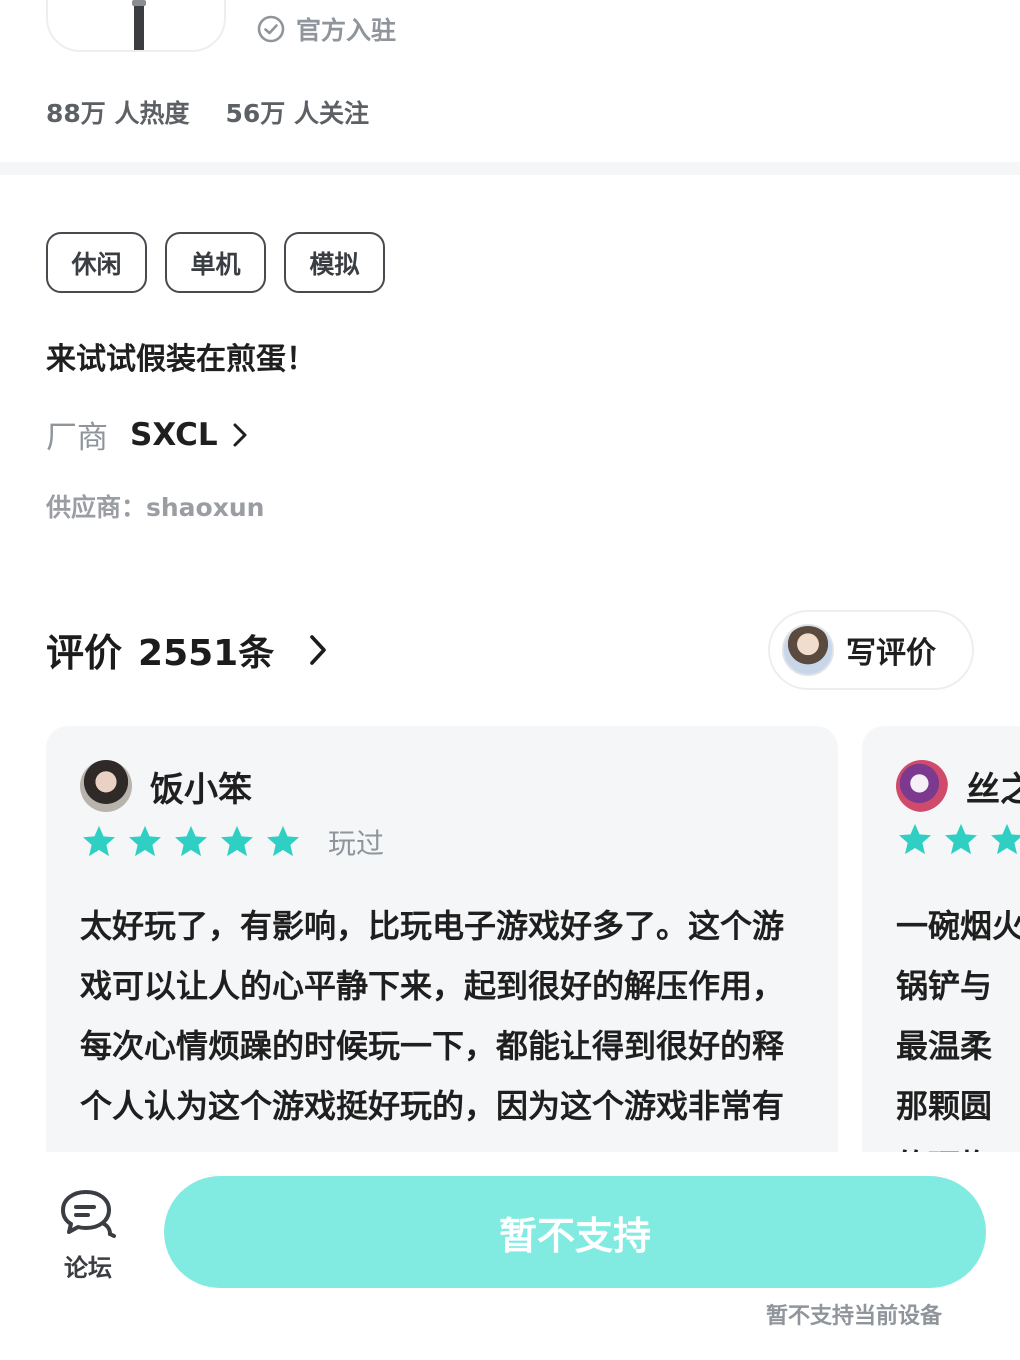 The height and width of the screenshot is (1360, 1020). I want to click on official-badge: 官方入驻, so click(326, 29).